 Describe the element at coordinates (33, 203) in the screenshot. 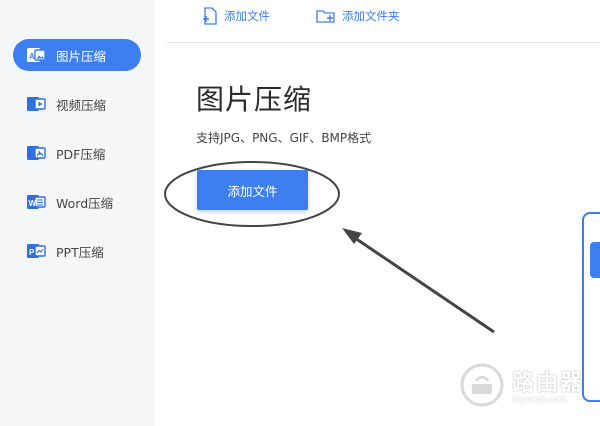

I see `svg-text: W` at that location.